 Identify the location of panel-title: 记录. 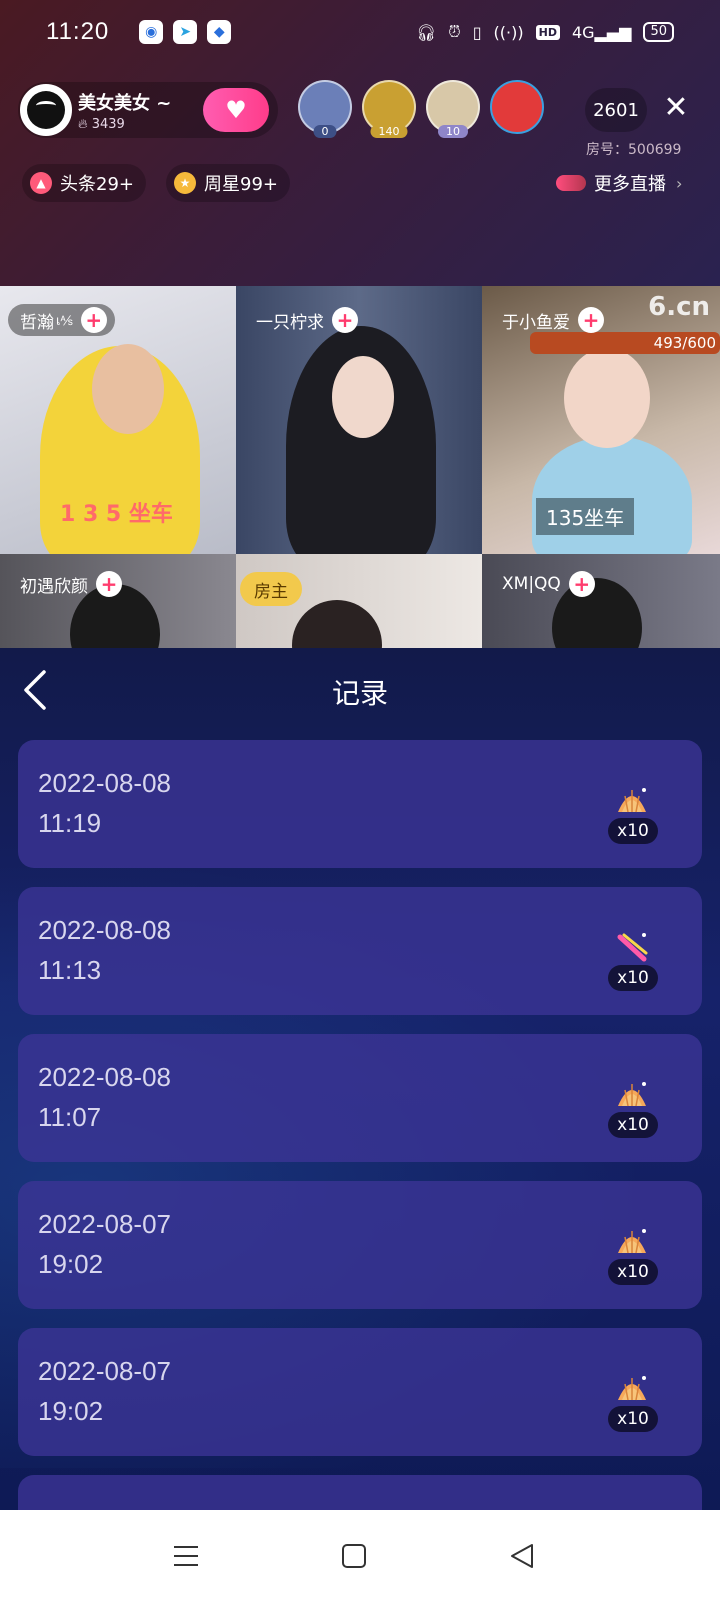
(359, 693).